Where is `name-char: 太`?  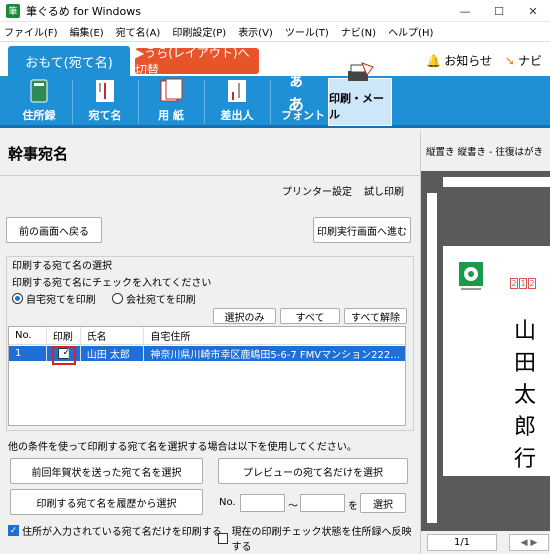
name-char: 太 is located at coordinates (524, 395).